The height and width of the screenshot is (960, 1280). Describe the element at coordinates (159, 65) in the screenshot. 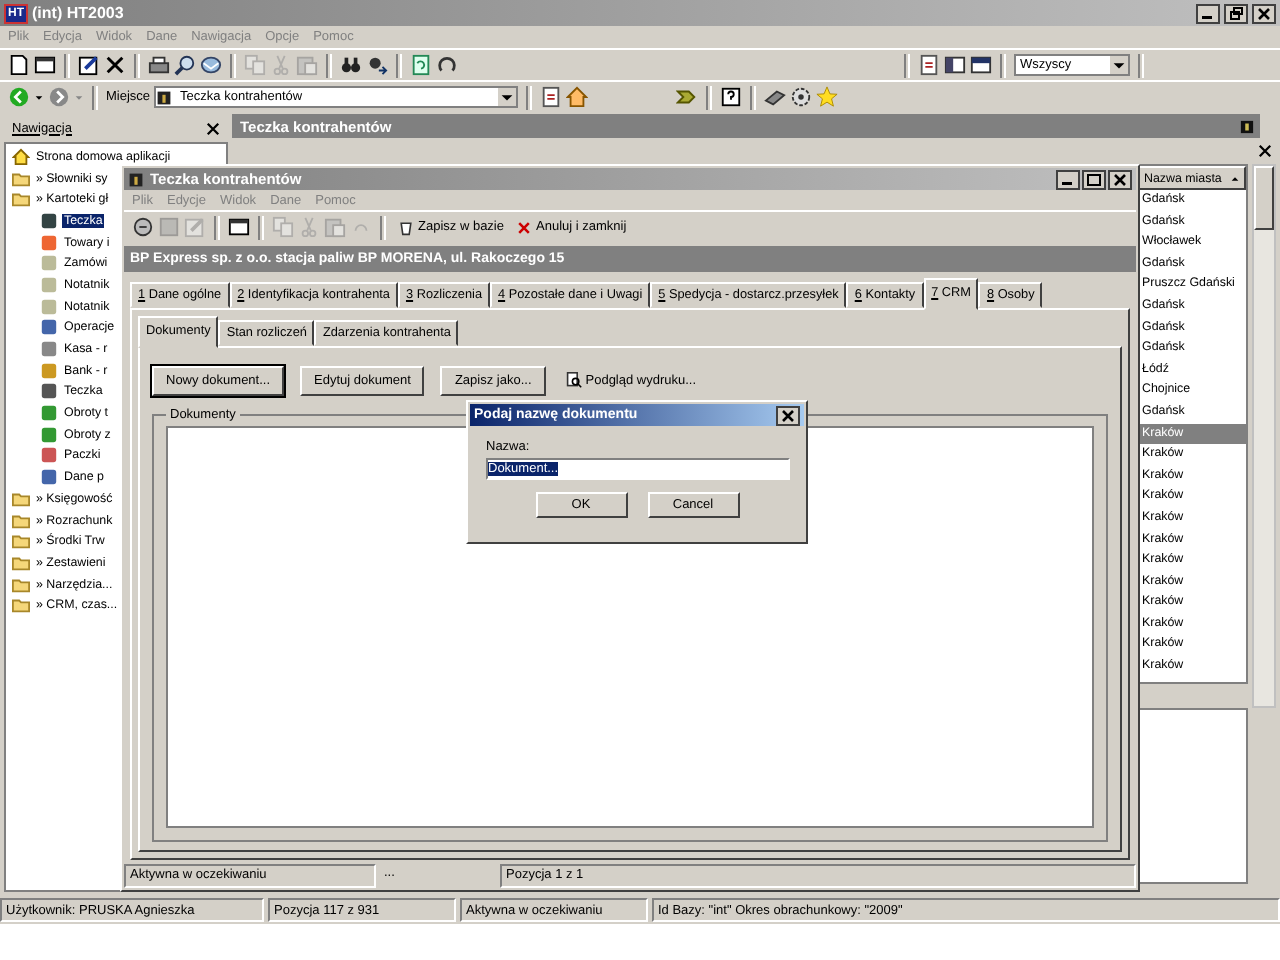

I see `printer-icon` at that location.